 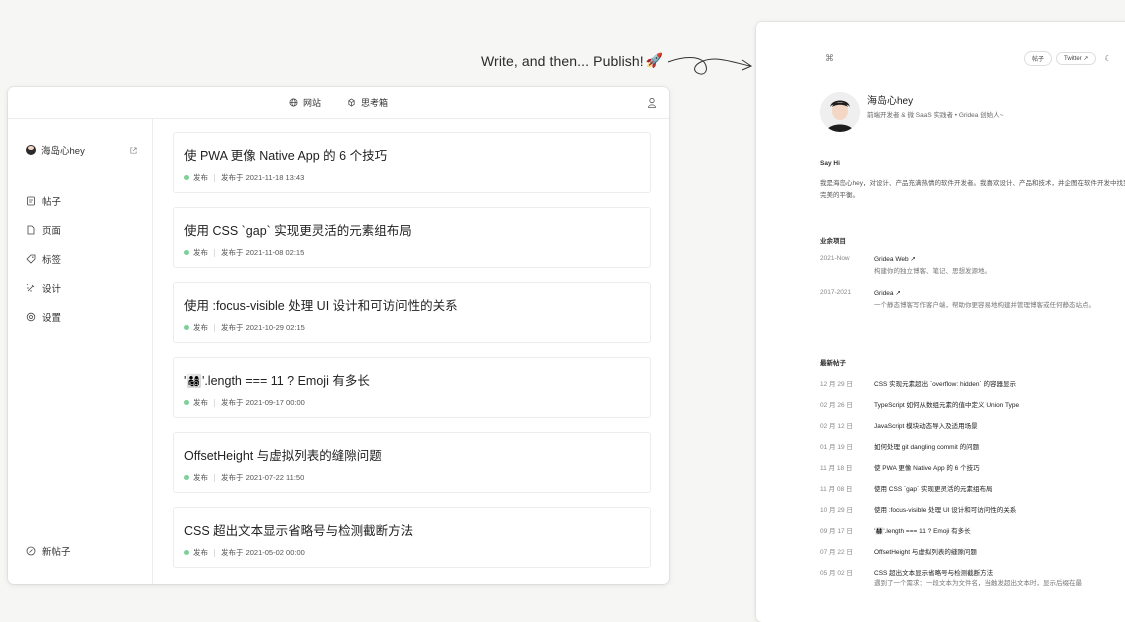 What do you see at coordinates (311, 103) in the screenshot?
I see `website-label: 网站` at bounding box center [311, 103].